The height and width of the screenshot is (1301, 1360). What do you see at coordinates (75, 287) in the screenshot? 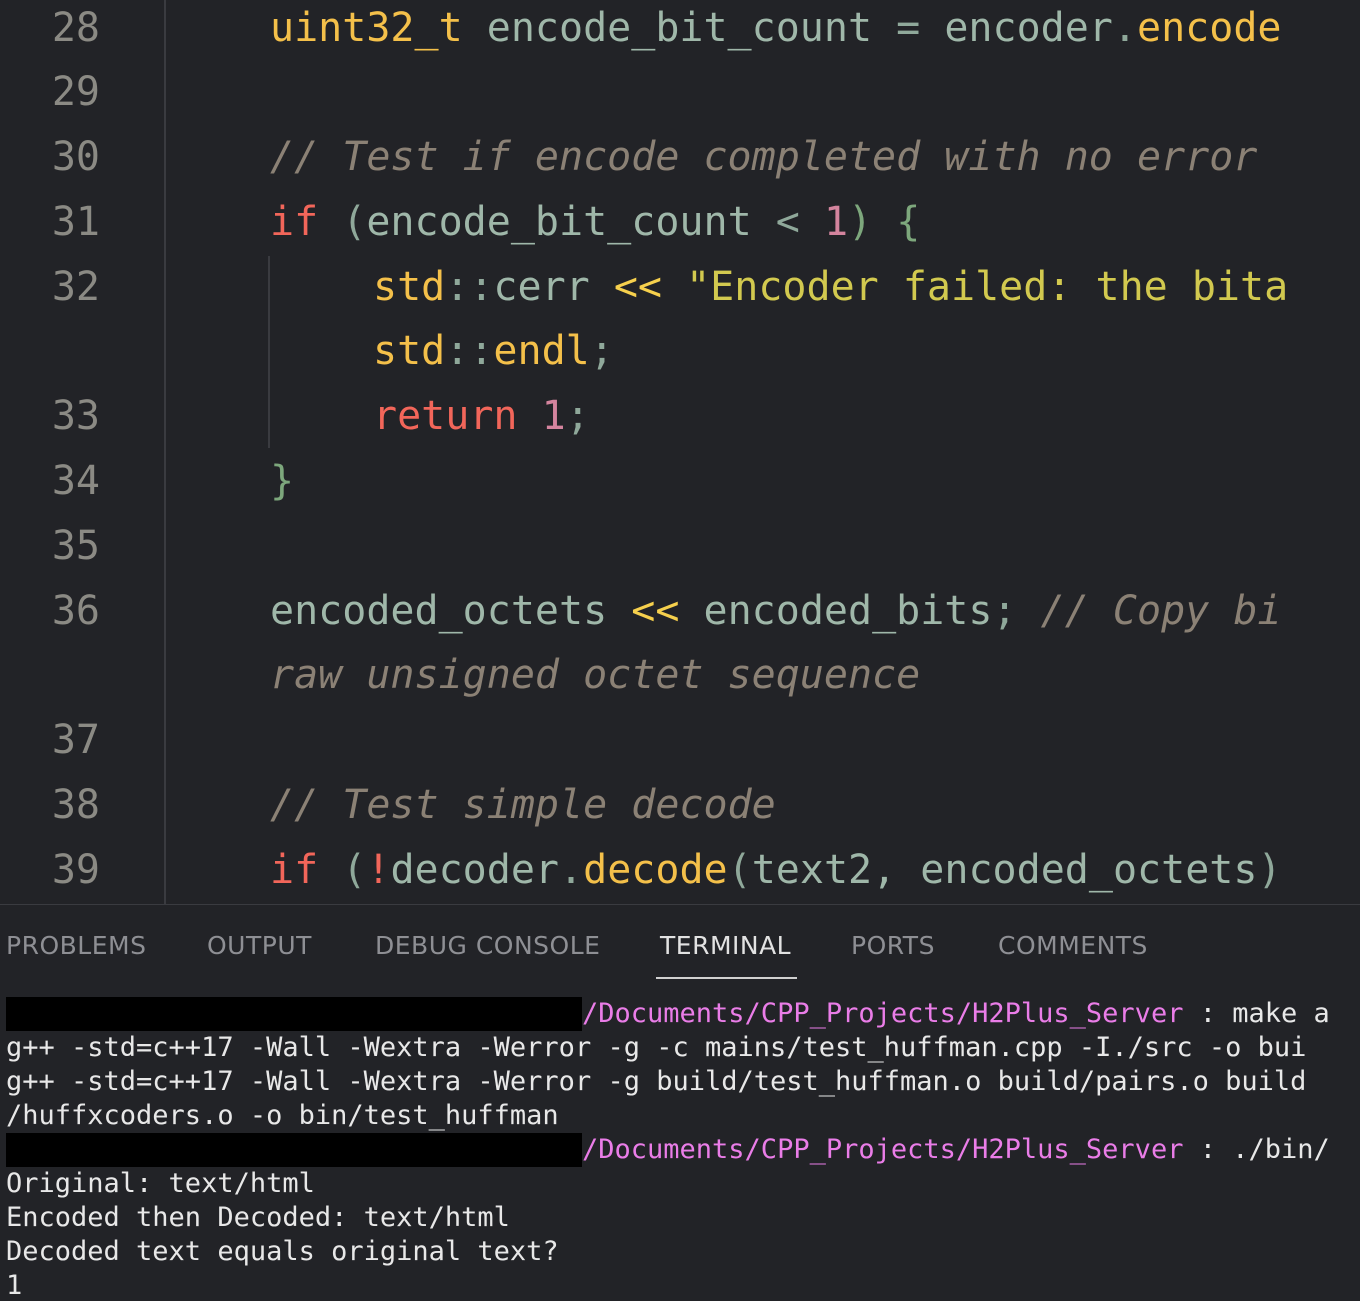
I see `line-number: 32` at bounding box center [75, 287].